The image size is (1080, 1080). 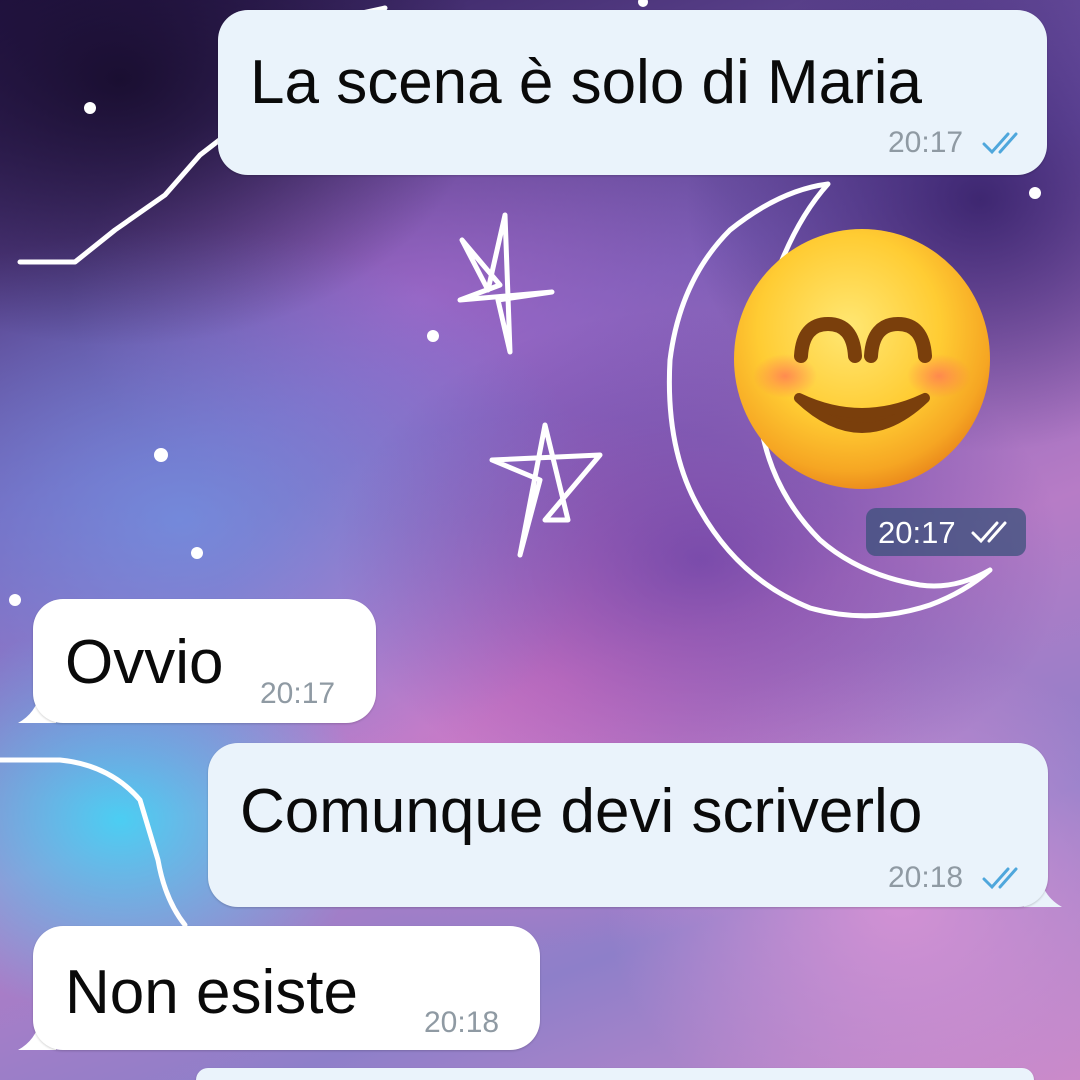 What do you see at coordinates (144, 662) in the screenshot?
I see `message-text: Ovvio` at bounding box center [144, 662].